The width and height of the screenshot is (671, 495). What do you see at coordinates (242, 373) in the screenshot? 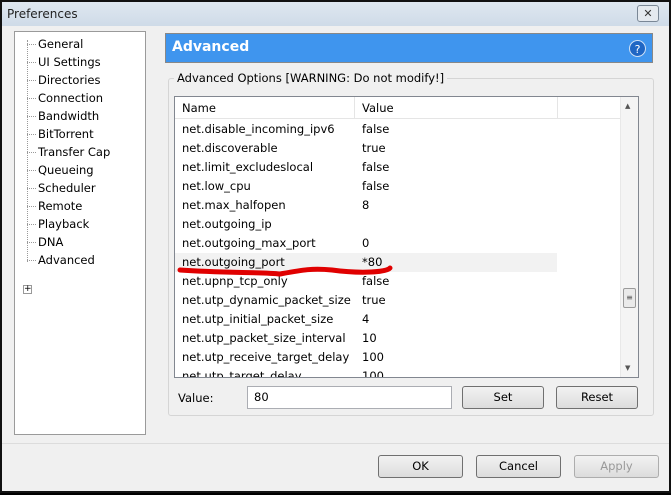
I see `option-name: net.utp_target_delay` at bounding box center [242, 373].